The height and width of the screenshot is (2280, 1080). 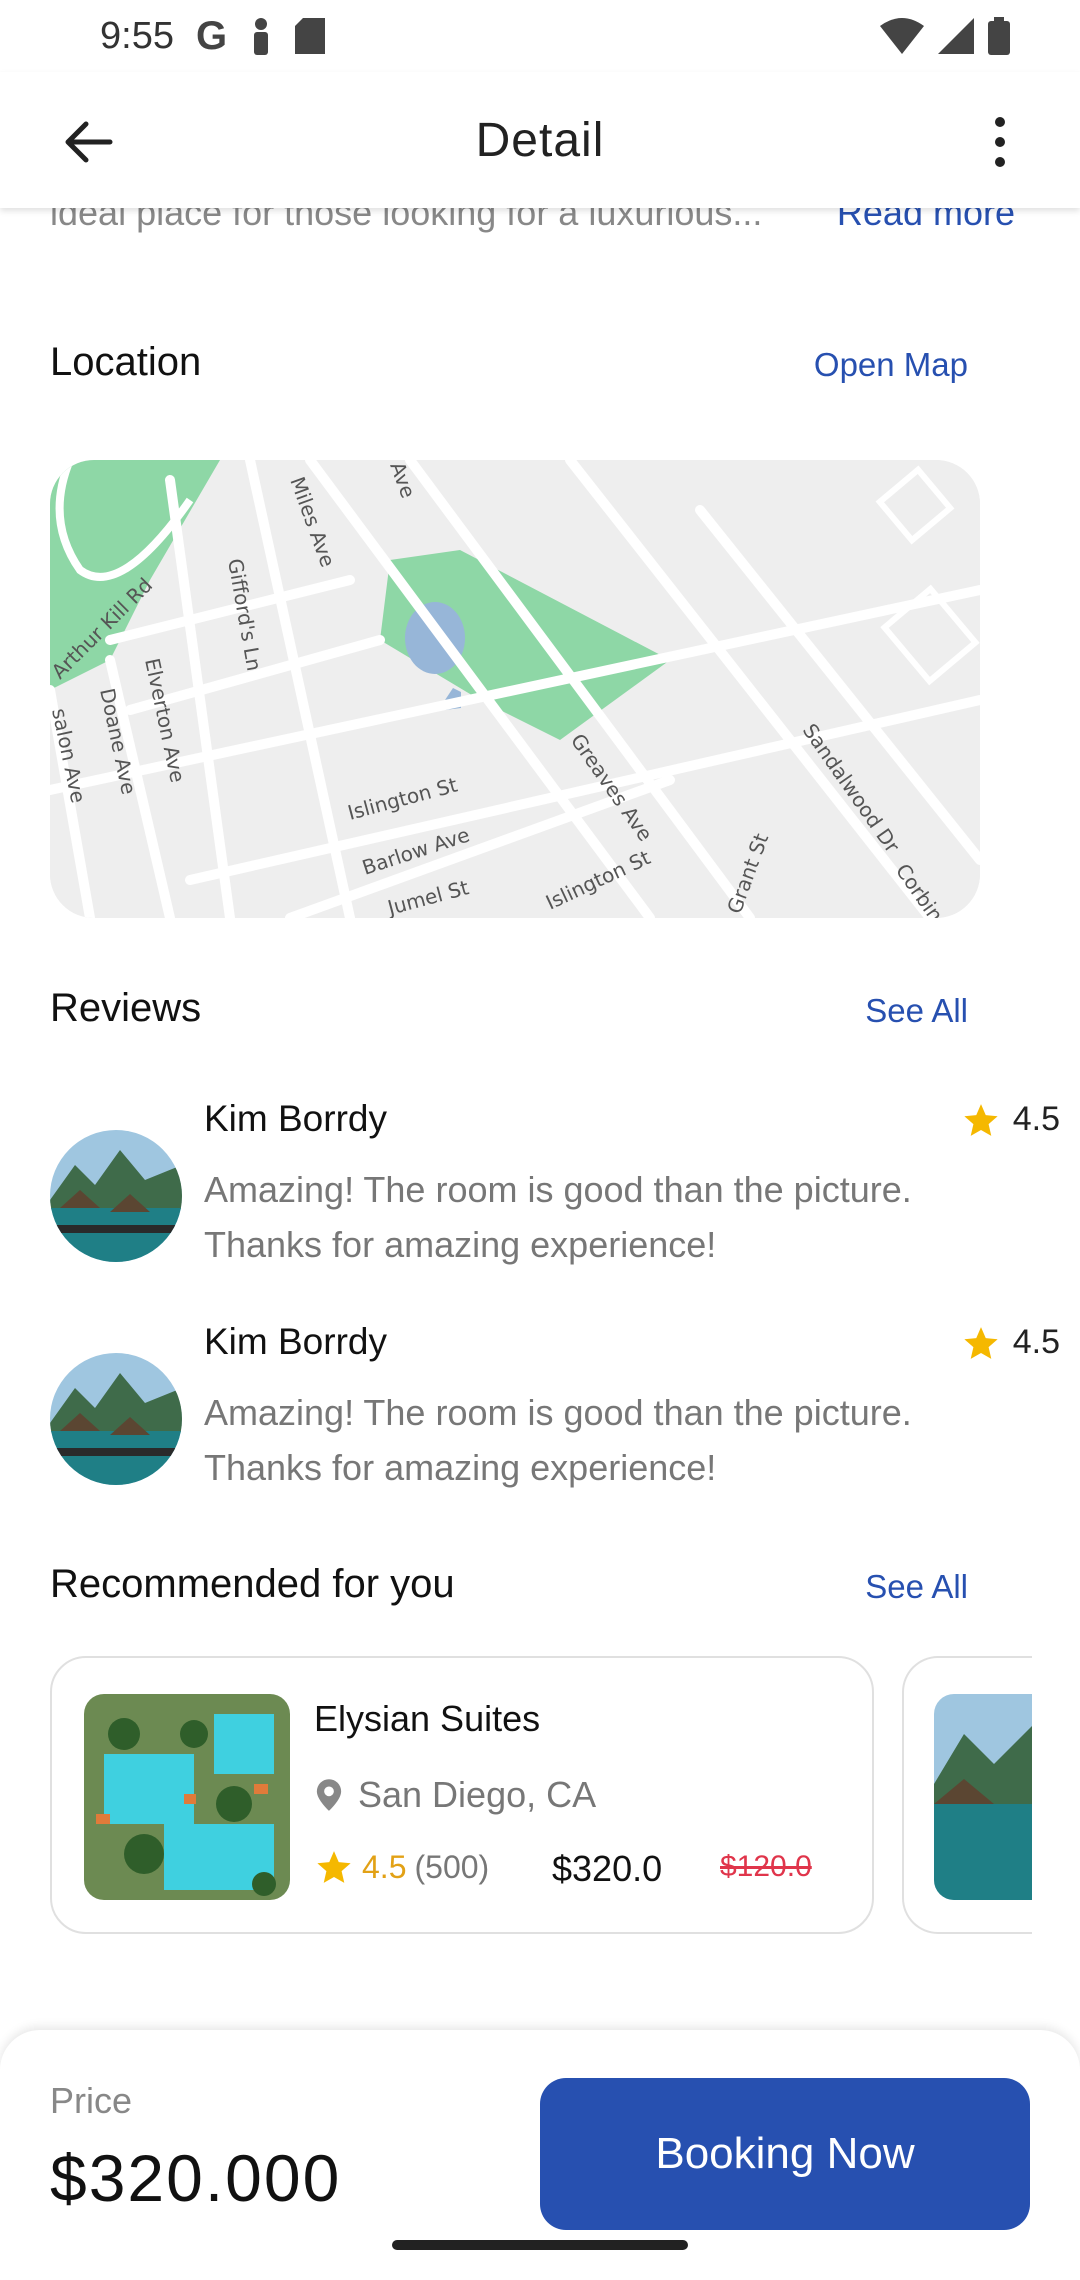 What do you see at coordinates (329, 1795) in the screenshot?
I see `location-pin-icon` at bounding box center [329, 1795].